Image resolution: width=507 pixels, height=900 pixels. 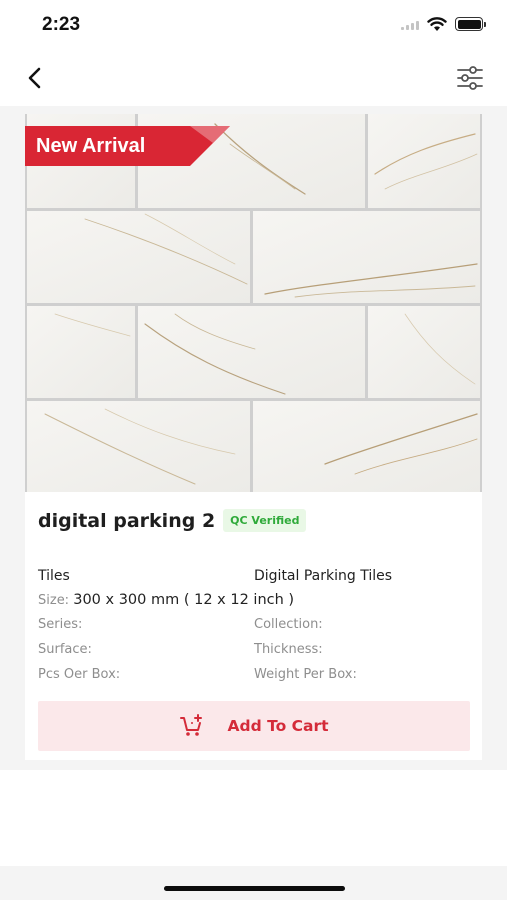 I want to click on status-time: 2:23, so click(x=61, y=24).